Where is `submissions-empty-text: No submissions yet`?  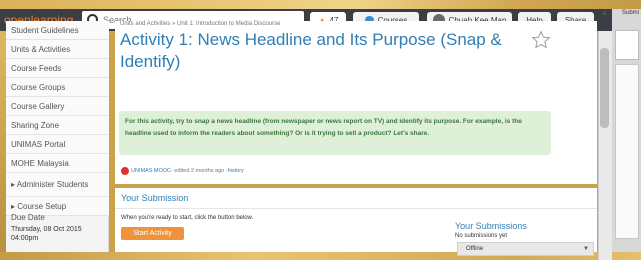 submissions-empty-text: No submissions yet is located at coordinates (481, 236).